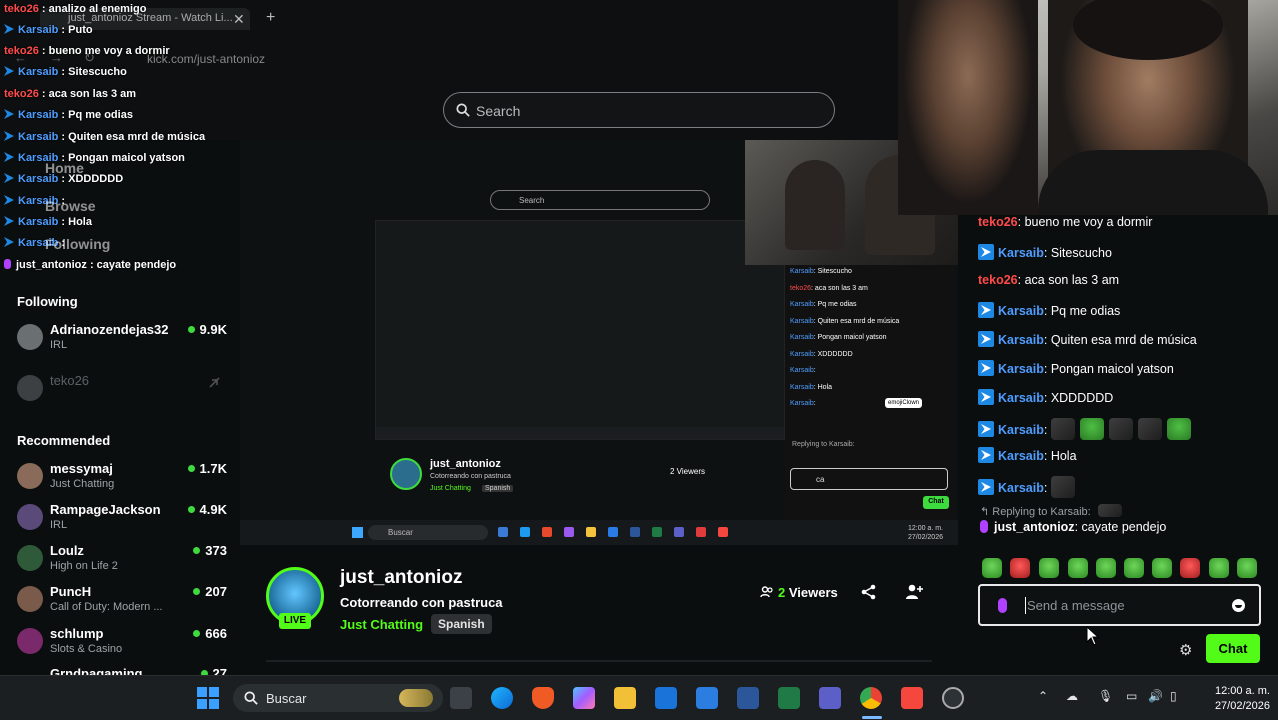  Describe the element at coordinates (295, 621) in the screenshot. I see `live-badge: LIVE` at that location.